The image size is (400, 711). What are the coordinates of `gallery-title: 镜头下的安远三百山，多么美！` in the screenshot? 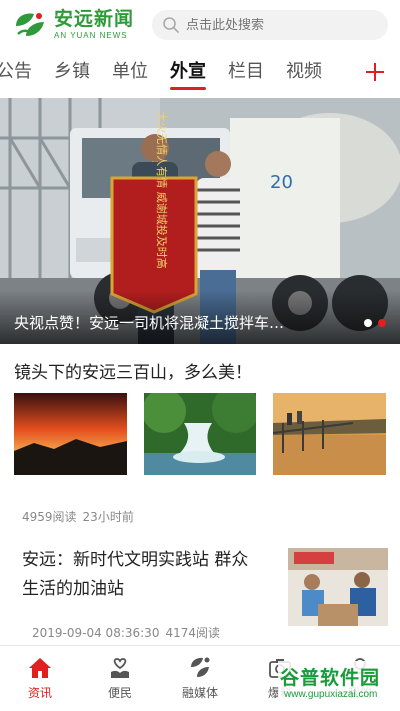 It's located at (133, 370).